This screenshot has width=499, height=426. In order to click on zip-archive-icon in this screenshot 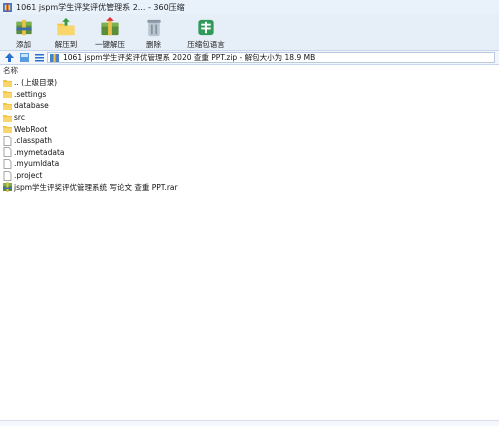, I will do `click(54, 57)`.